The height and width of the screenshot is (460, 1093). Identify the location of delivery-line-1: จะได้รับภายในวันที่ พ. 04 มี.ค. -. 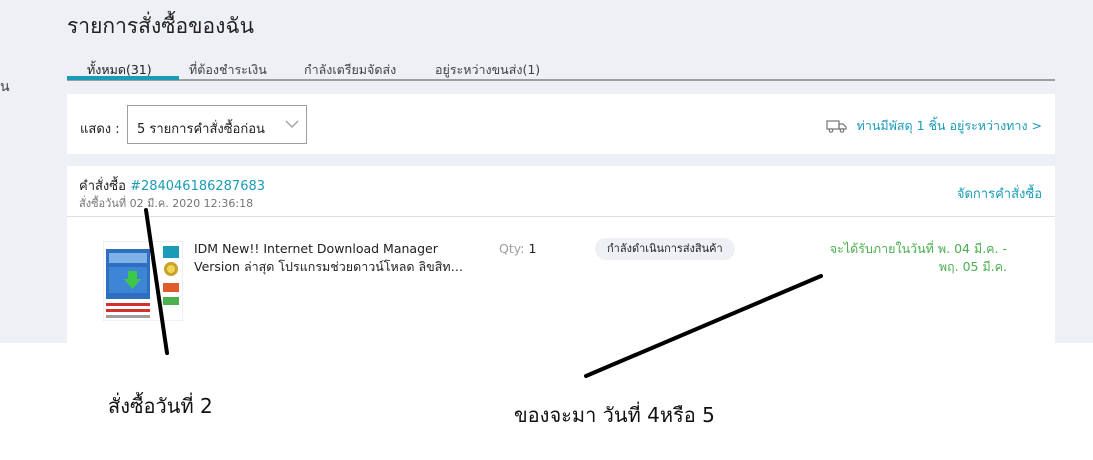
(918, 248).